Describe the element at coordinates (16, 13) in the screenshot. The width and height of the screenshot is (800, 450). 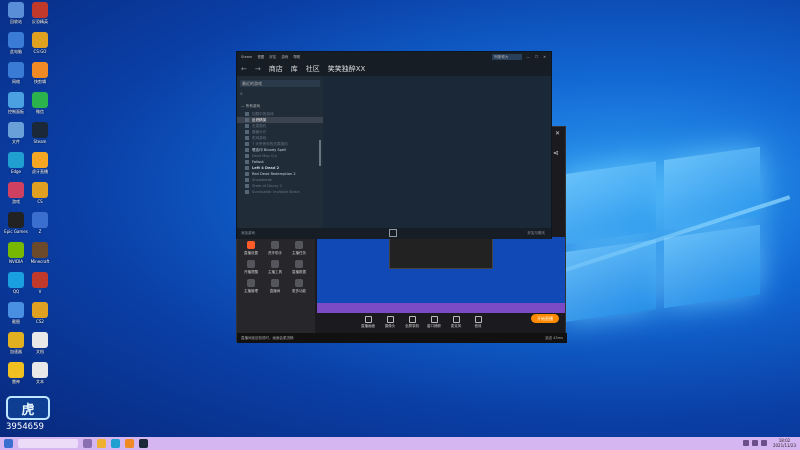
I see `desktop-icon: 回收站` at that location.